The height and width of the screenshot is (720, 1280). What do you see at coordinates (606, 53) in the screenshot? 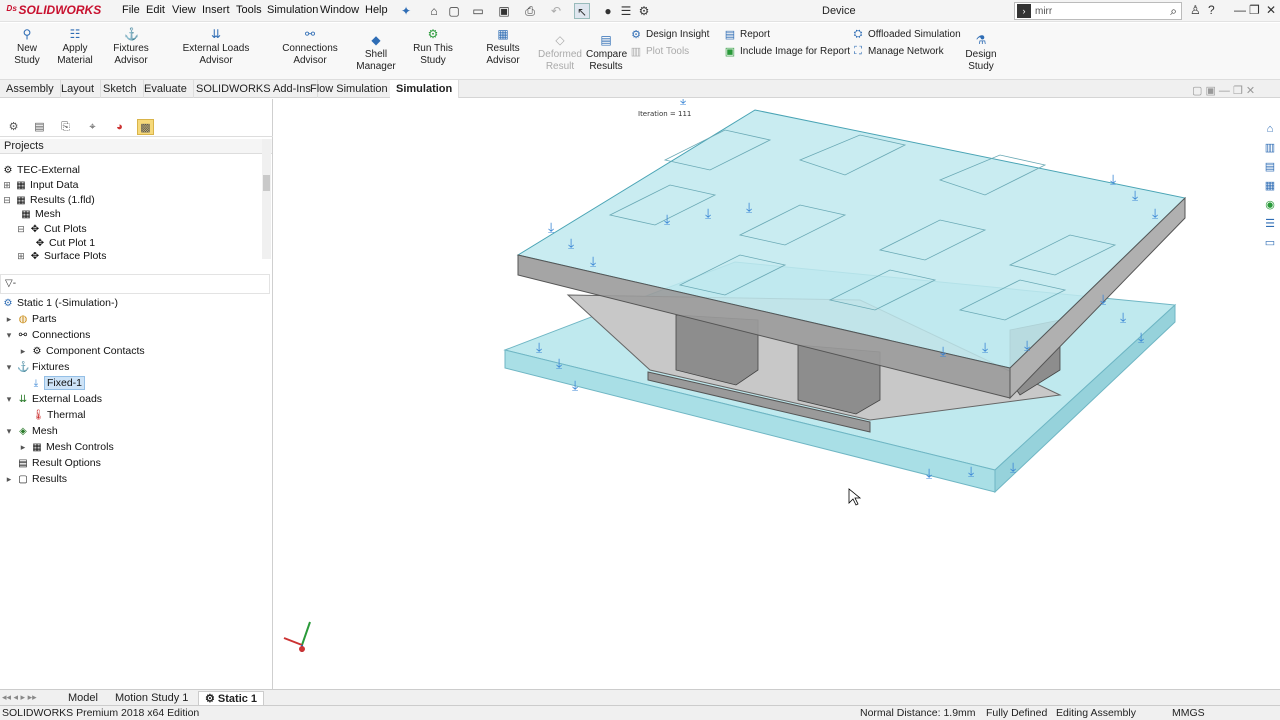
I see `compare-results-button: ▤ Compare Results` at bounding box center [606, 53].